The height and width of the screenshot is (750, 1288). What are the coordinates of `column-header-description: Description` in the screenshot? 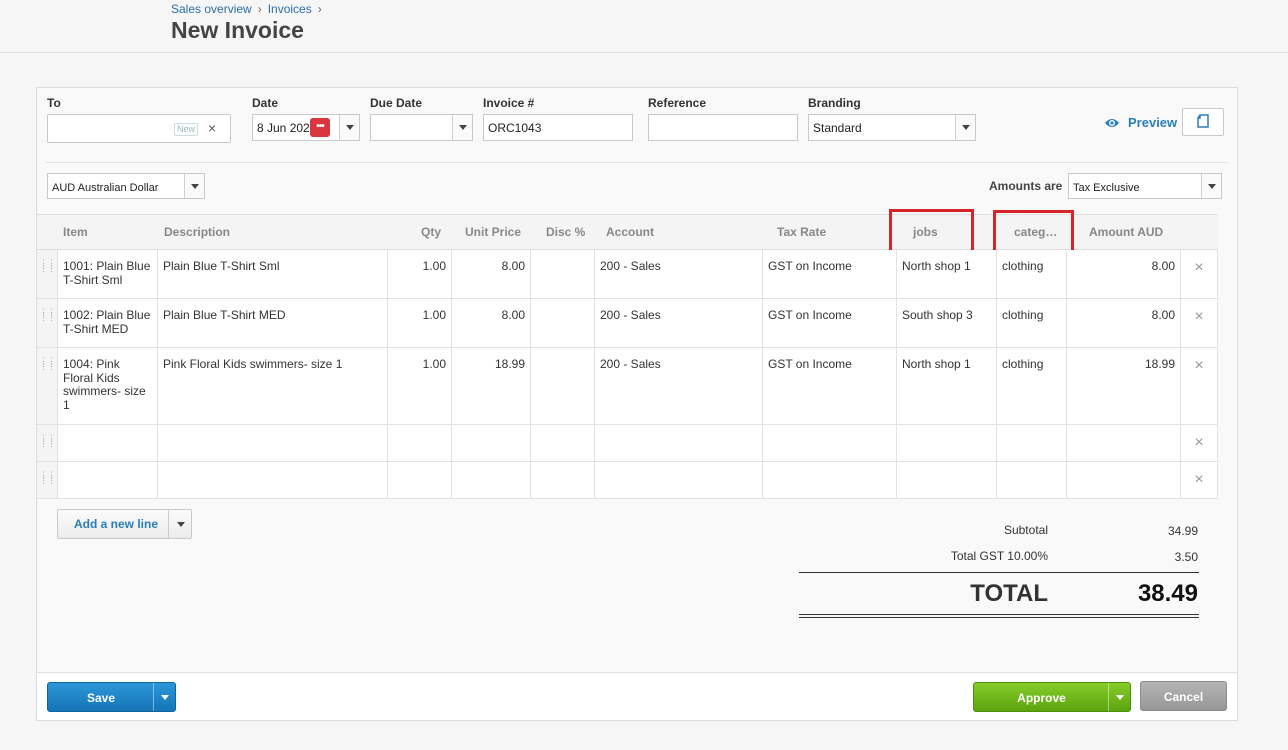 It's located at (197, 232).